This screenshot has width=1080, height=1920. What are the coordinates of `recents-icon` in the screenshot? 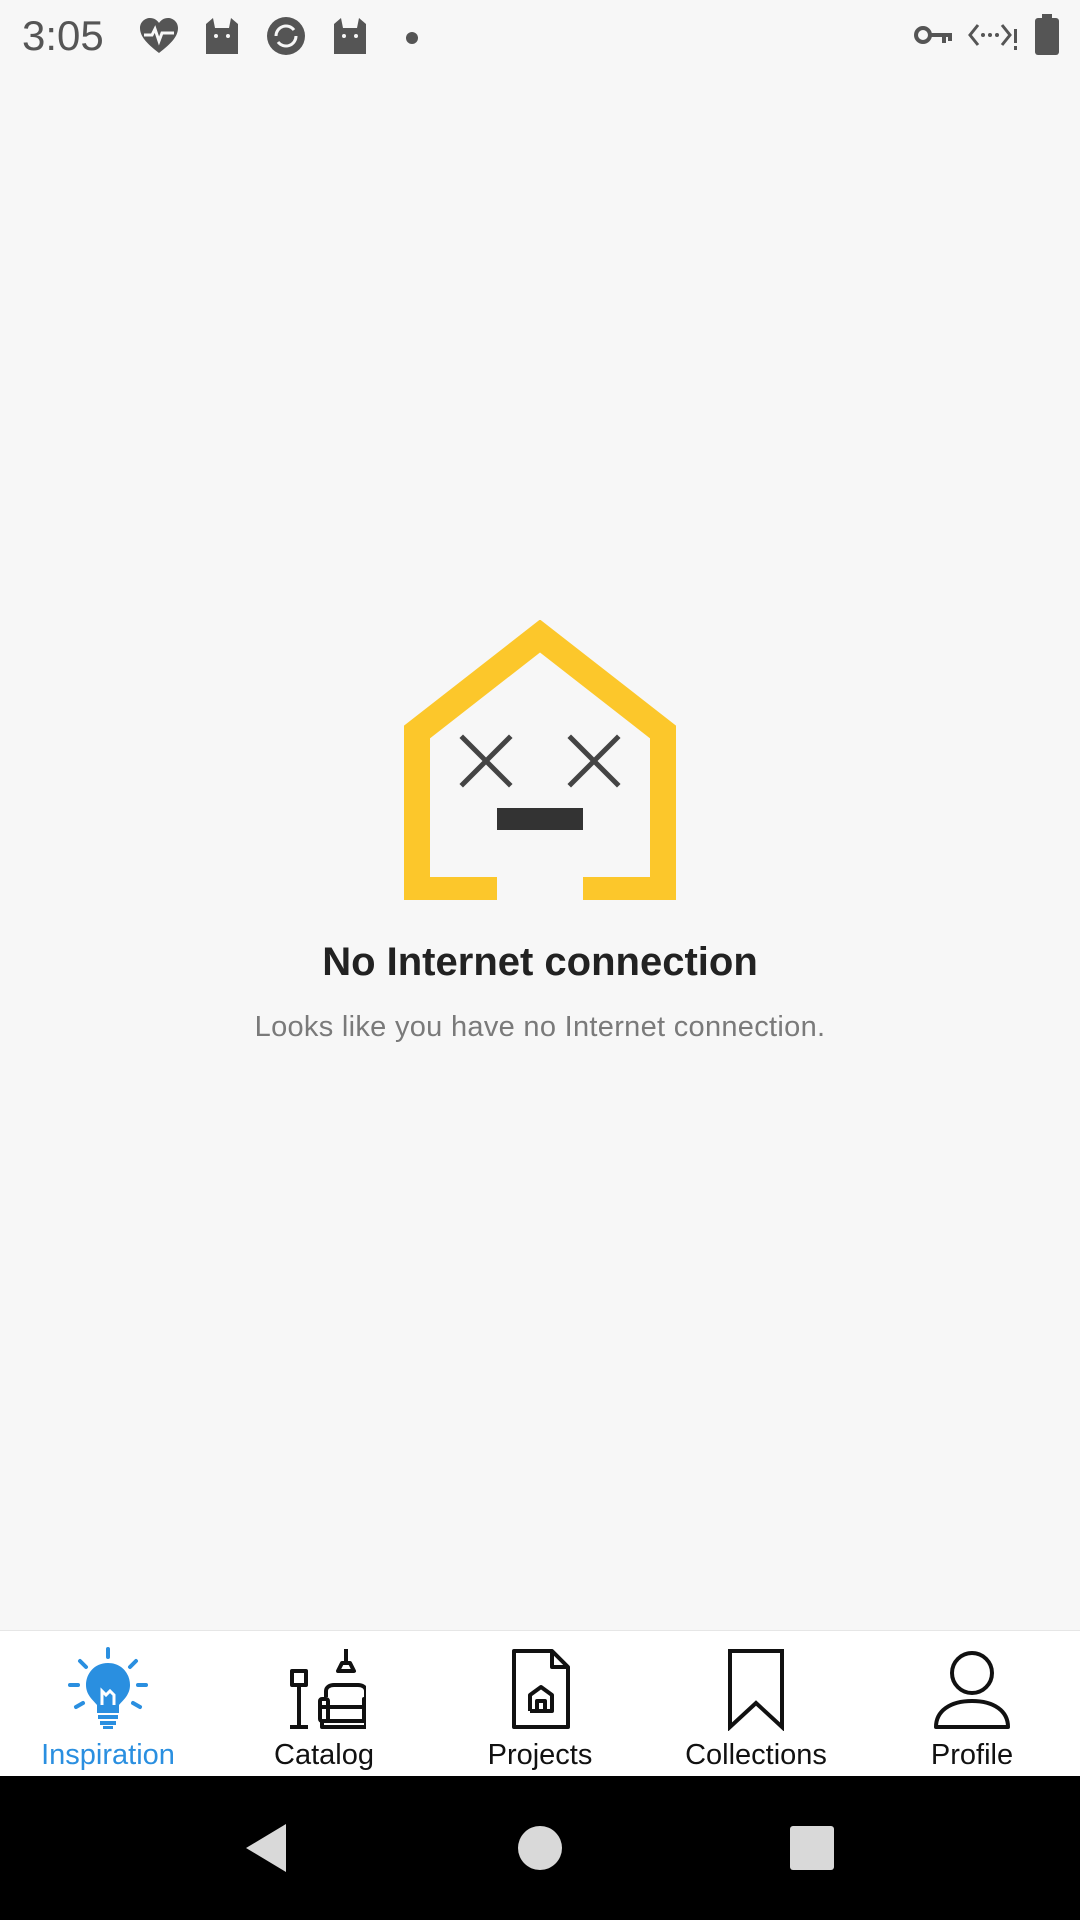 It's located at (812, 1848).